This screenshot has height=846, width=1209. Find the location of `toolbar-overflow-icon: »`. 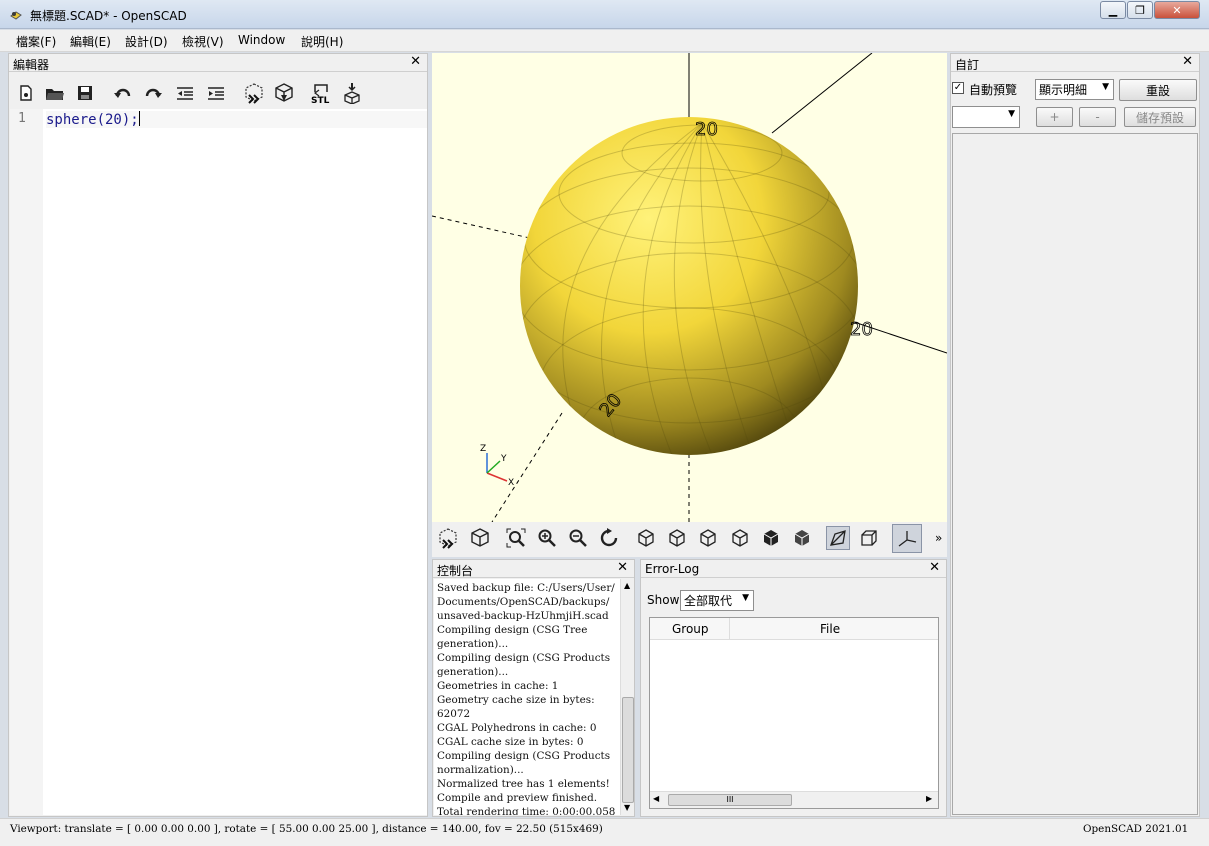

toolbar-overflow-icon: » is located at coordinates (938, 538).